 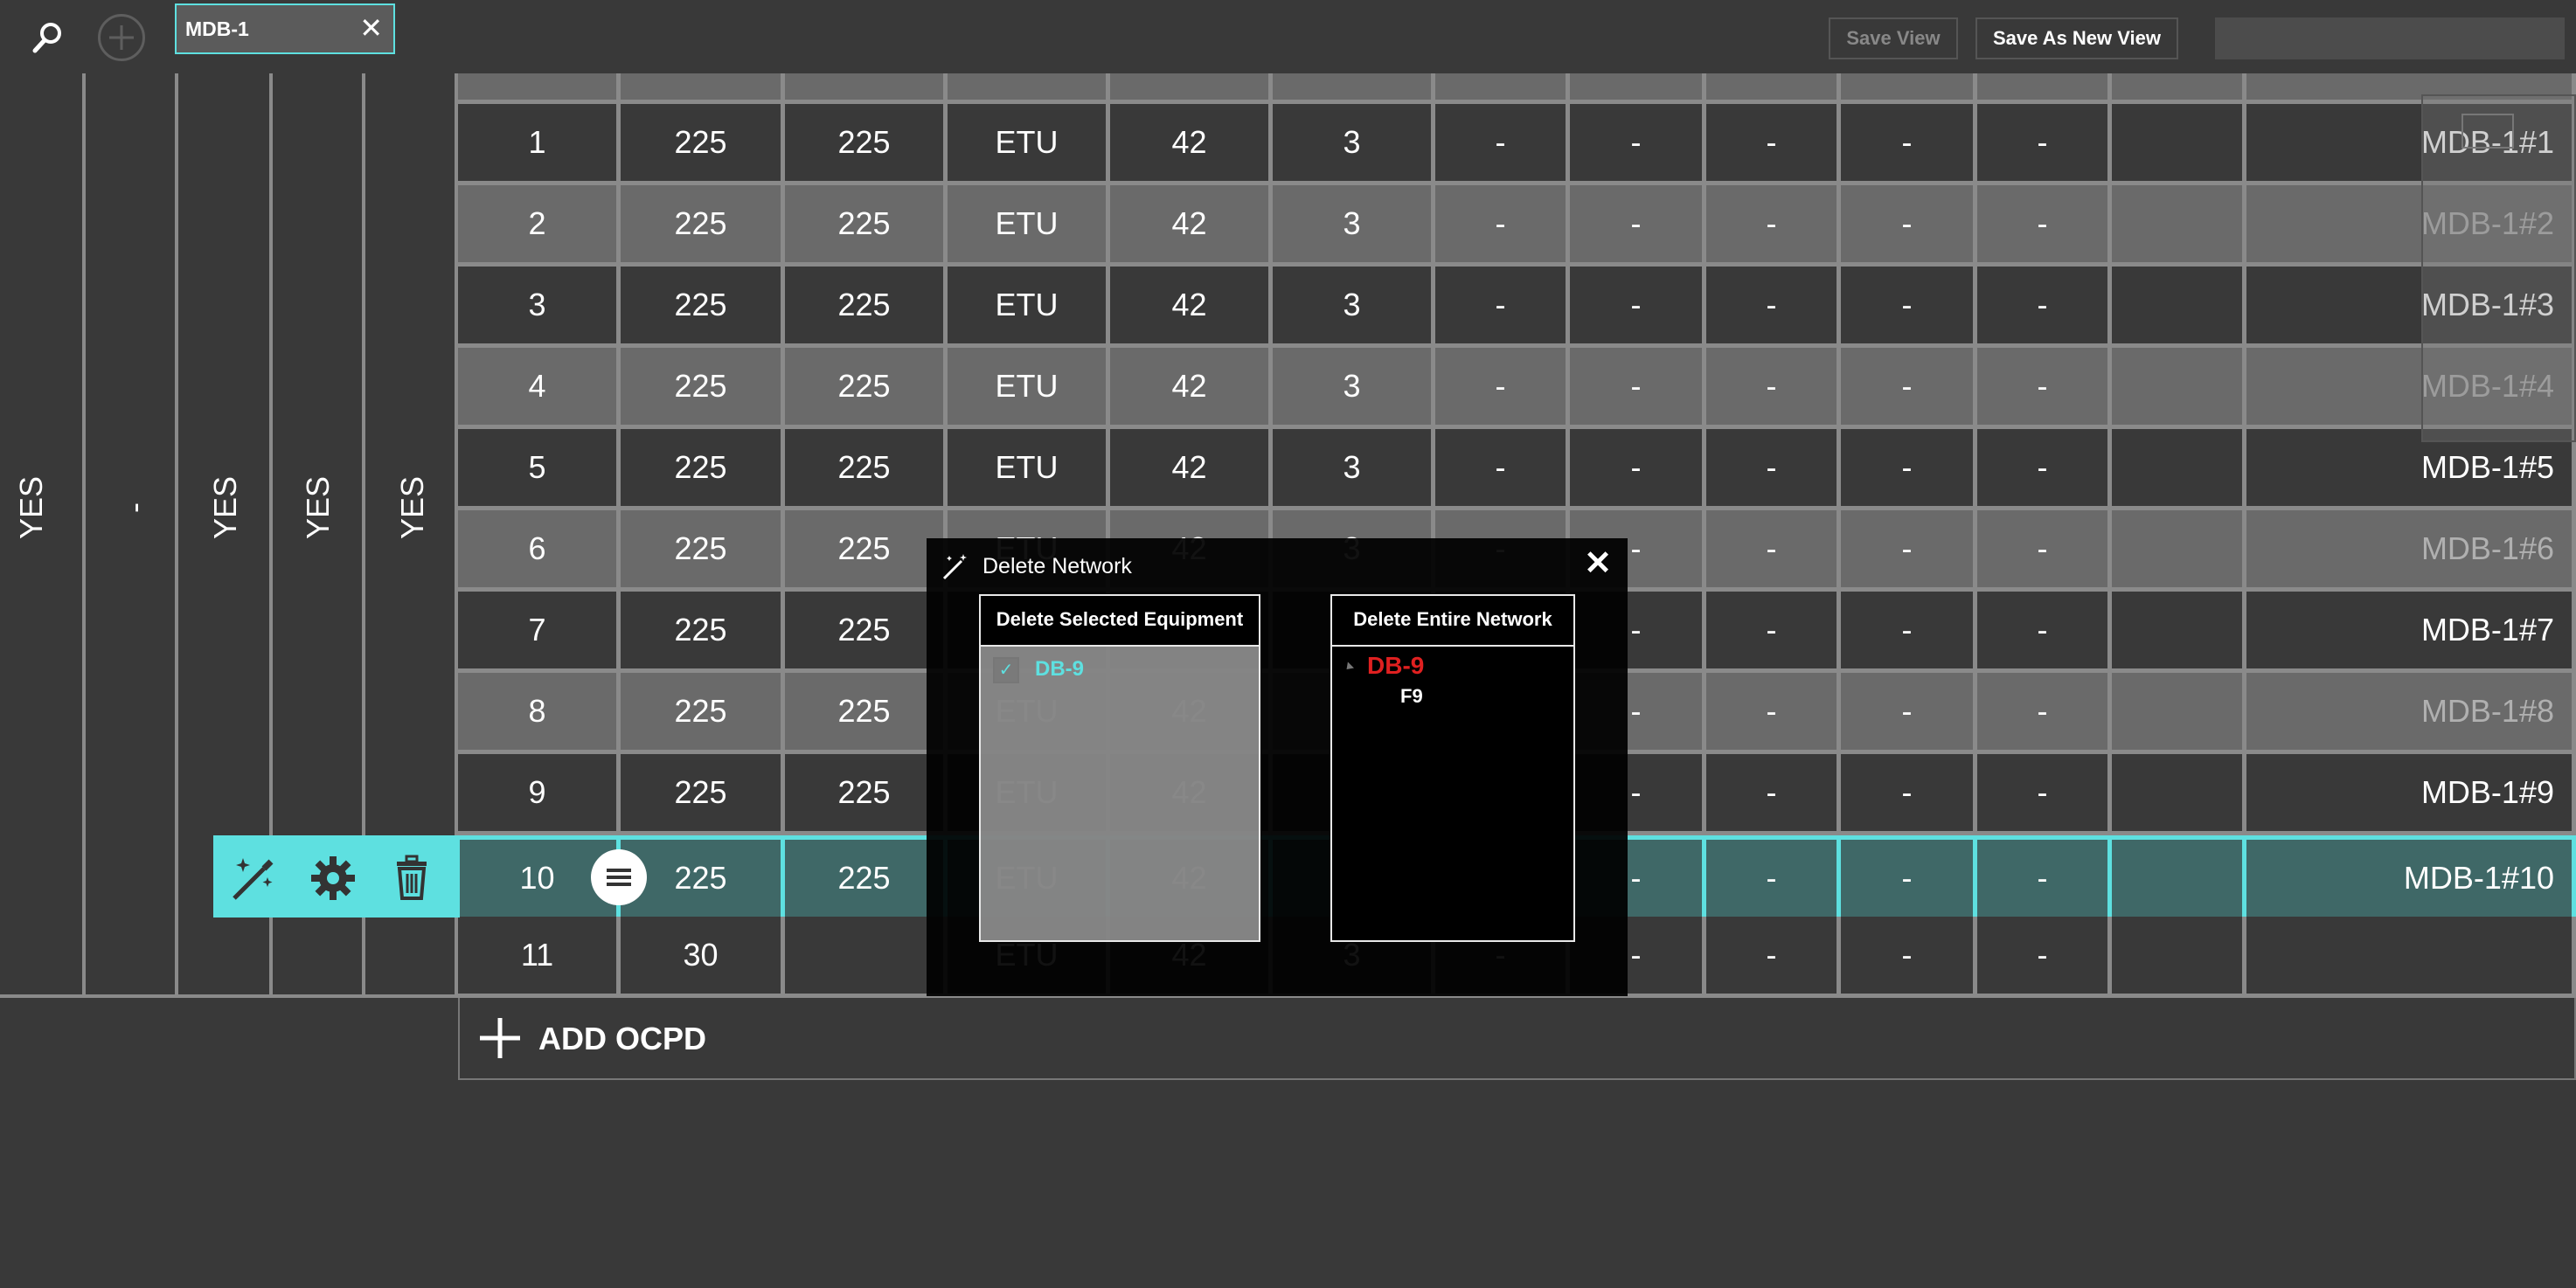 I want to click on equipment-item-label: DB-9, so click(x=1059, y=669).